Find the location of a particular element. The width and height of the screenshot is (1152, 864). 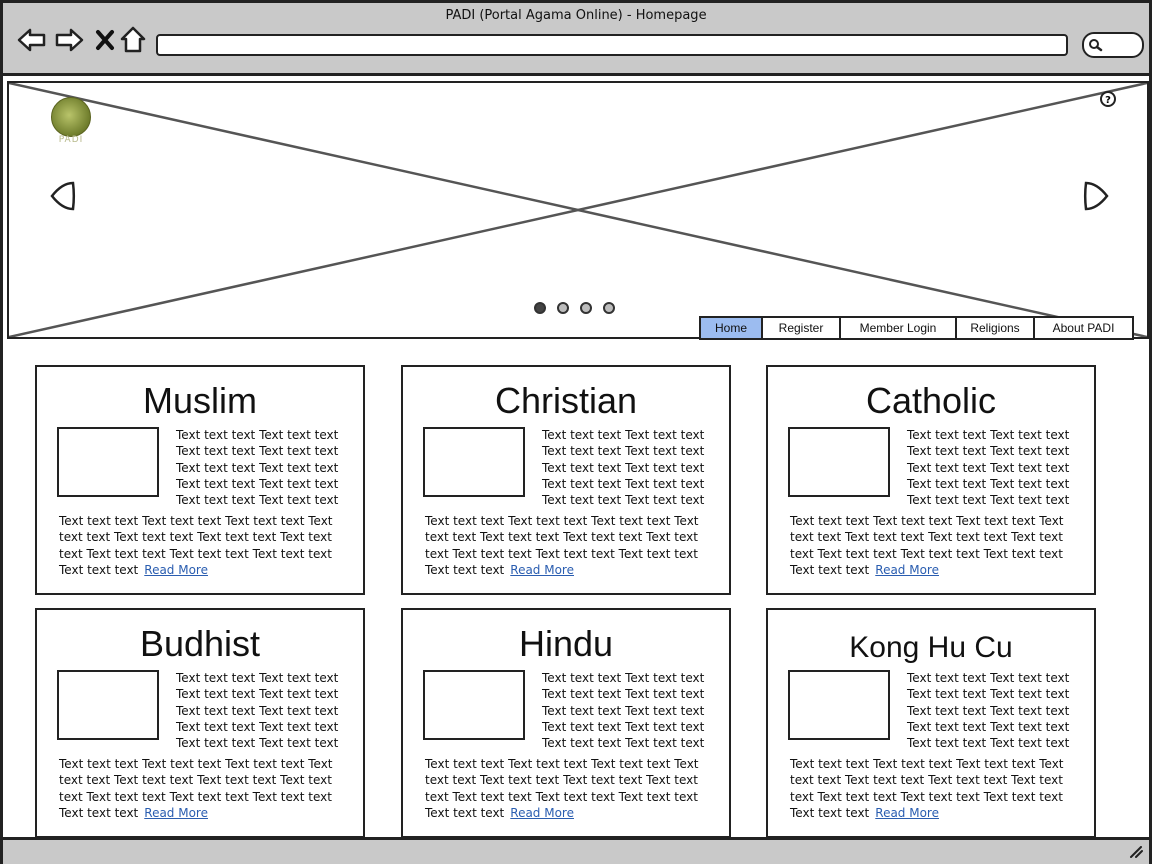

nav-item-religions: Religions is located at coordinates (996, 328).